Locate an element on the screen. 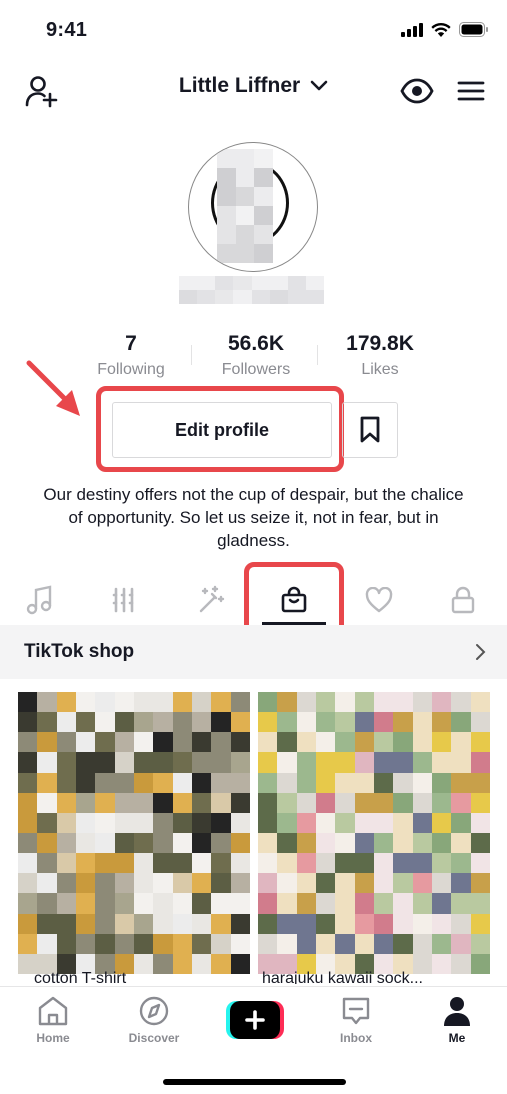  tab-effects is located at coordinates (210, 600).